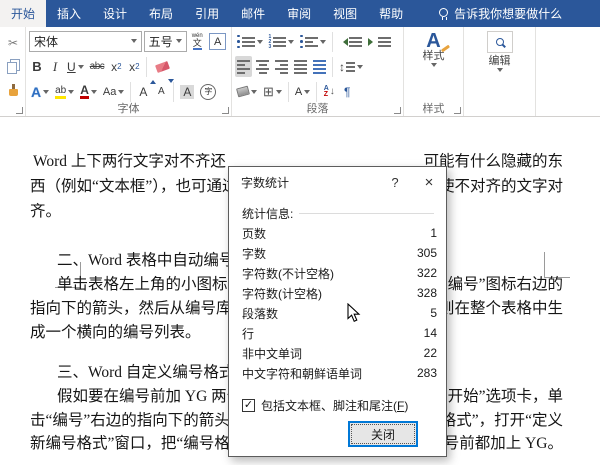  I want to click on close-button: 关闭, so click(383, 434).